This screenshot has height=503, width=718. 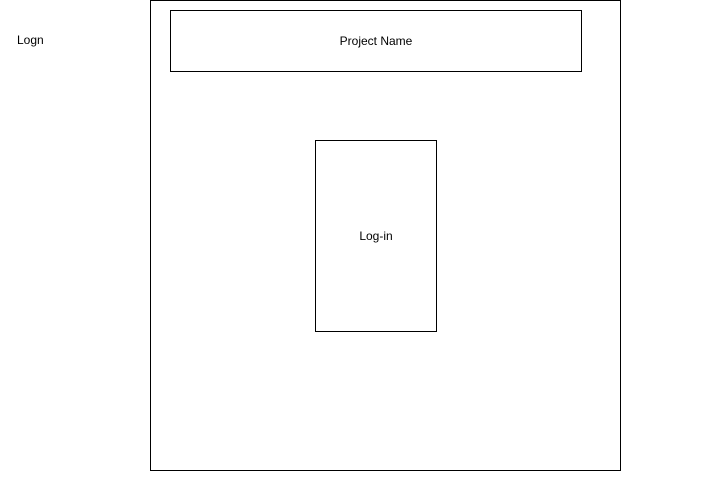 I want to click on project-name-label: Project Name, so click(x=376, y=41).